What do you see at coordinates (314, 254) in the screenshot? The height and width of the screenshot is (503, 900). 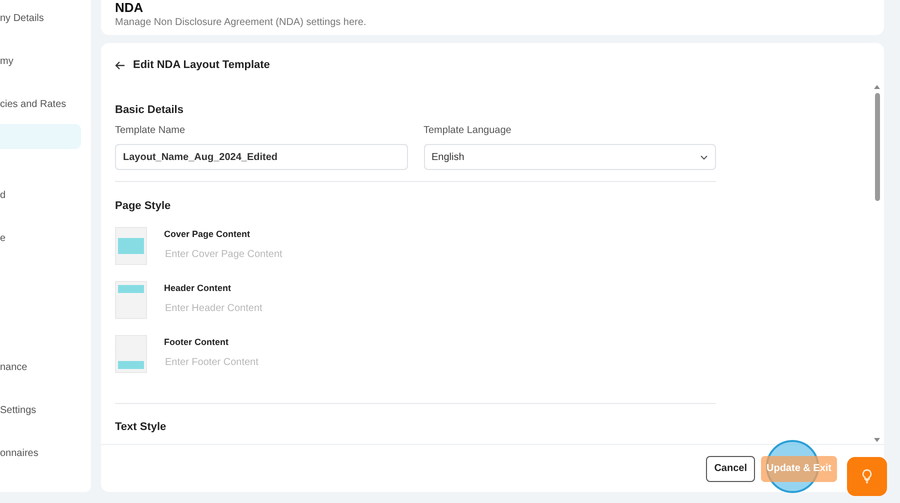 I see `content-input: Enter Cover Page Content` at bounding box center [314, 254].